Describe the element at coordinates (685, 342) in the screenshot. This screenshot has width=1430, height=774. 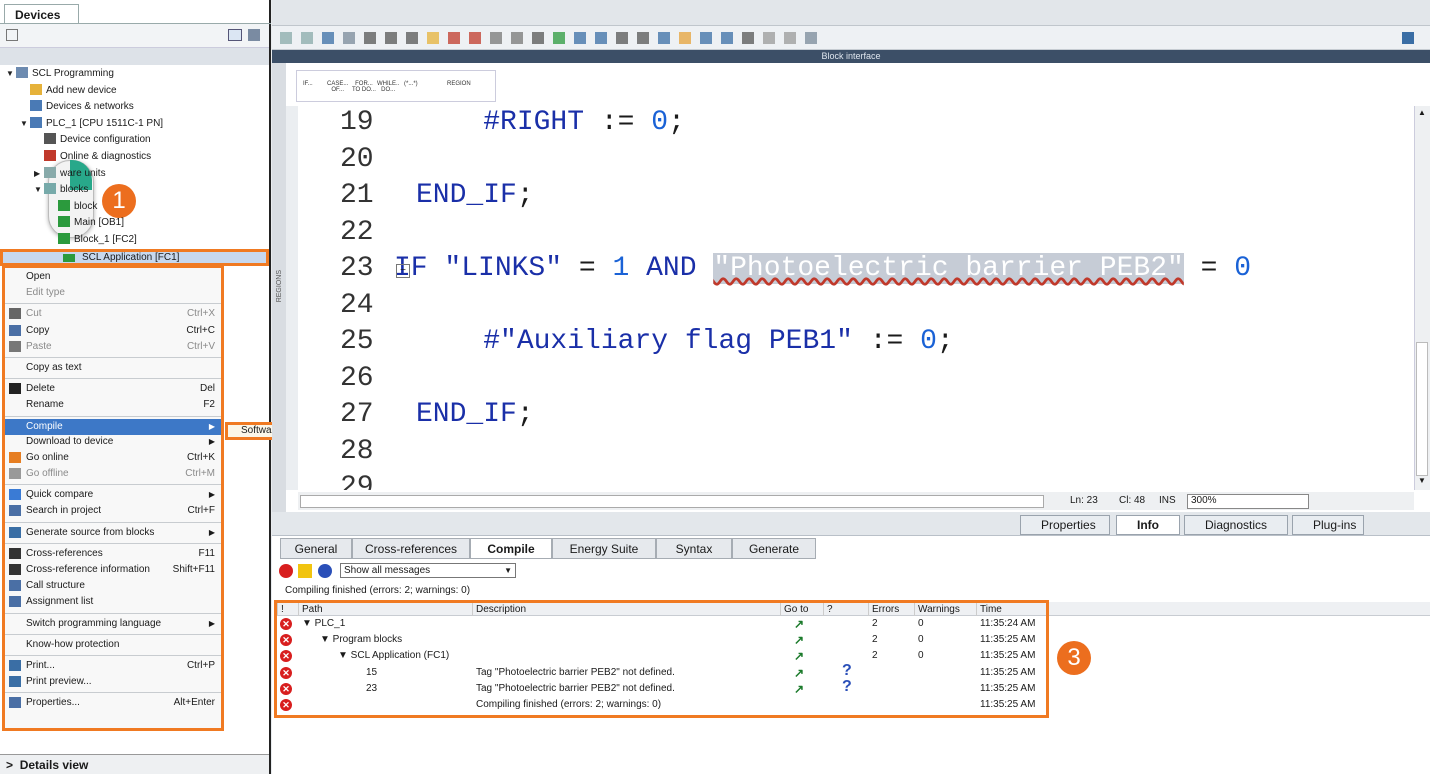
I see `code-line: #"Auxiliary flag PEB1" := 0;` at that location.